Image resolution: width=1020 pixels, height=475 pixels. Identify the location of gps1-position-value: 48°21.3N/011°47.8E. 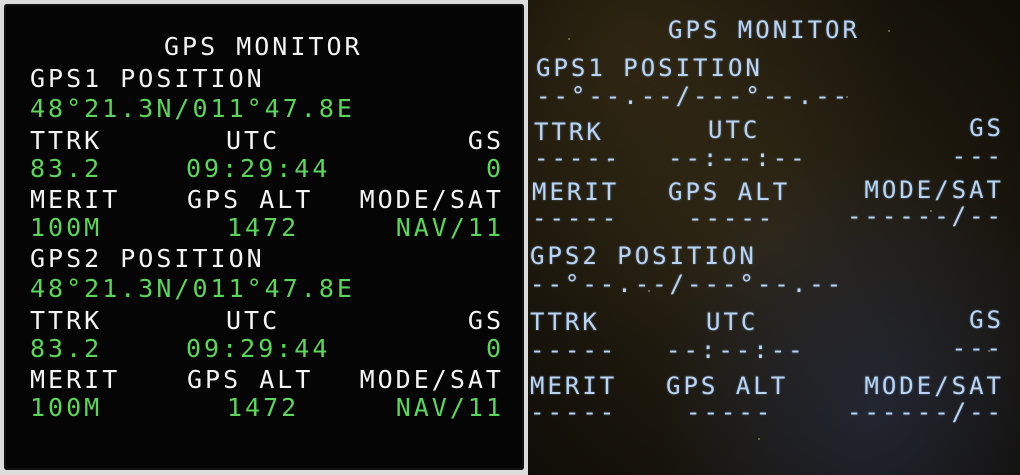
(192, 108).